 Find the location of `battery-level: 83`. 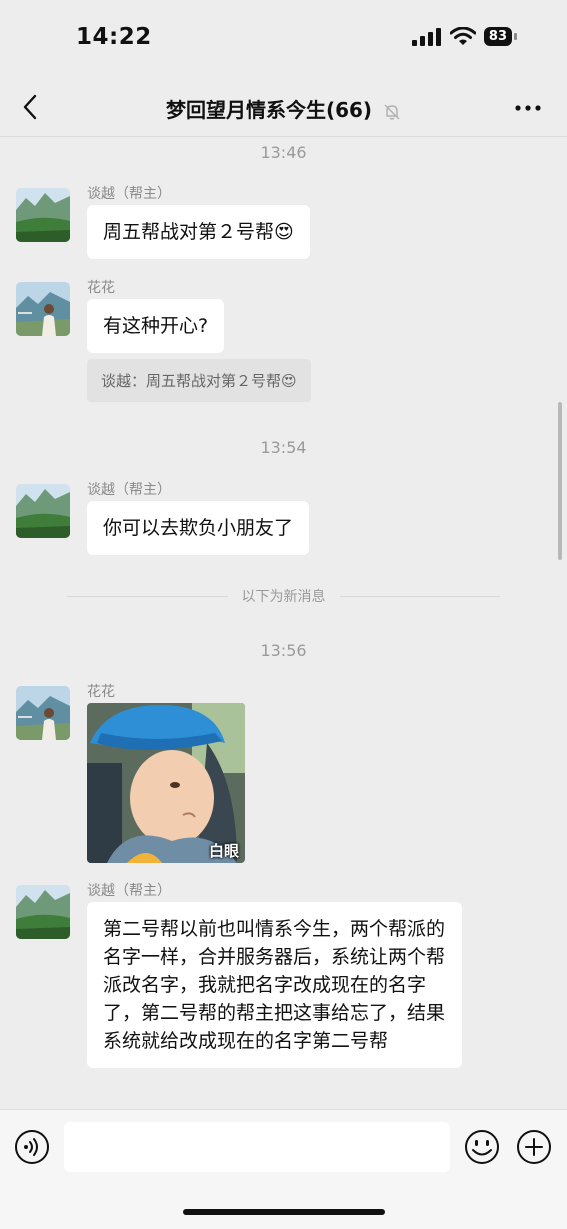

battery-level: 83 is located at coordinates (497, 36).